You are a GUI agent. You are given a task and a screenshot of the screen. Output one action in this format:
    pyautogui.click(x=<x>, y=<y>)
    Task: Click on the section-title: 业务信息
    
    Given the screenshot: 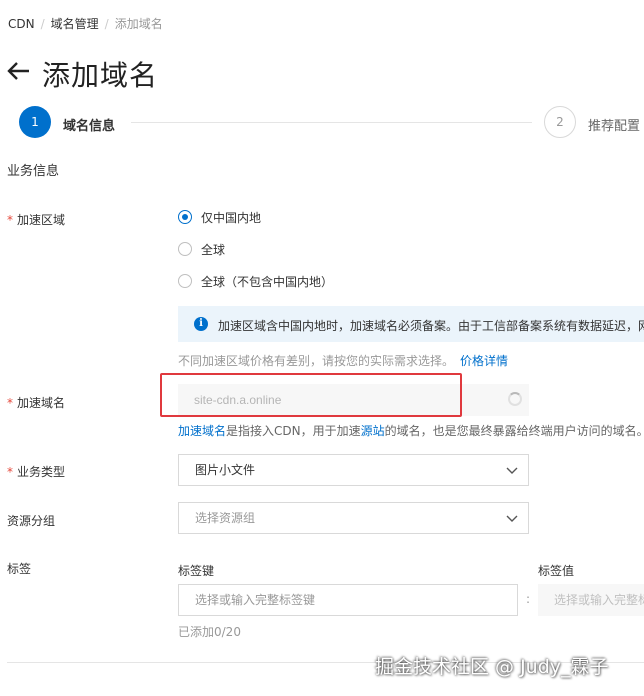 What is the action you would take?
    pyautogui.click(x=33, y=171)
    